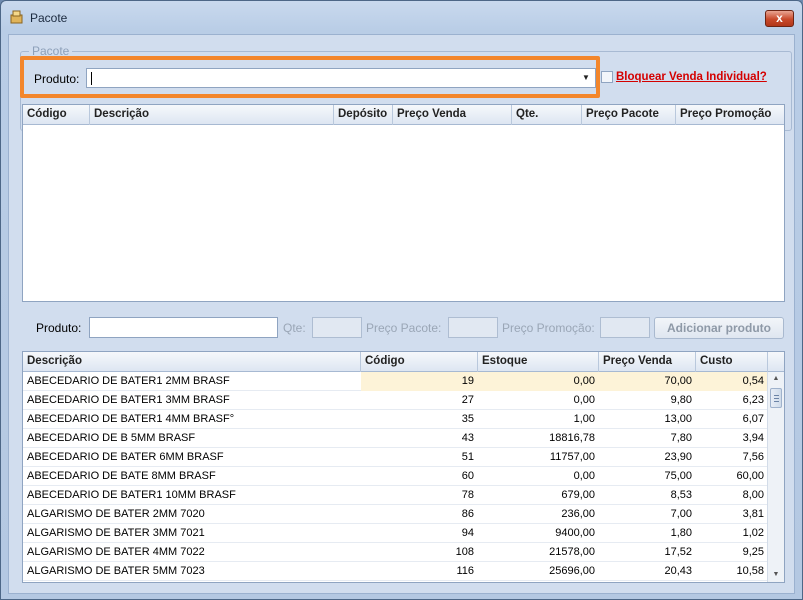 Image resolution: width=803 pixels, height=600 pixels. What do you see at coordinates (678, 552) in the screenshot?
I see `preco-venda-cell: 17,52` at bounding box center [678, 552].